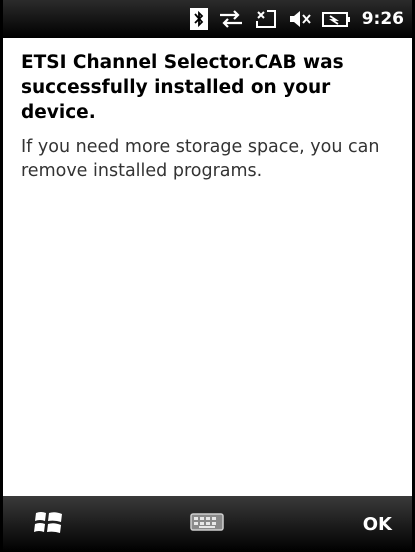 This screenshot has height=552, width=415. Describe the element at coordinates (231, 19) in the screenshot. I see `connectivity-icon` at that location.